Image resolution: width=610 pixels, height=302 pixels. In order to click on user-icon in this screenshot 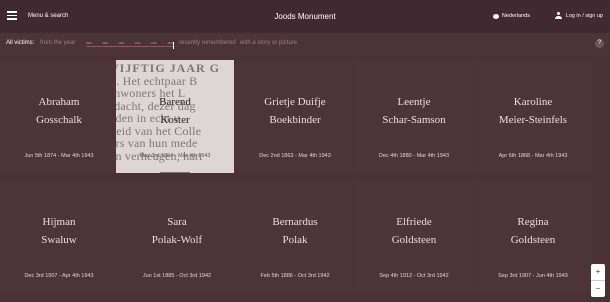, I will do `click(558, 15)`.